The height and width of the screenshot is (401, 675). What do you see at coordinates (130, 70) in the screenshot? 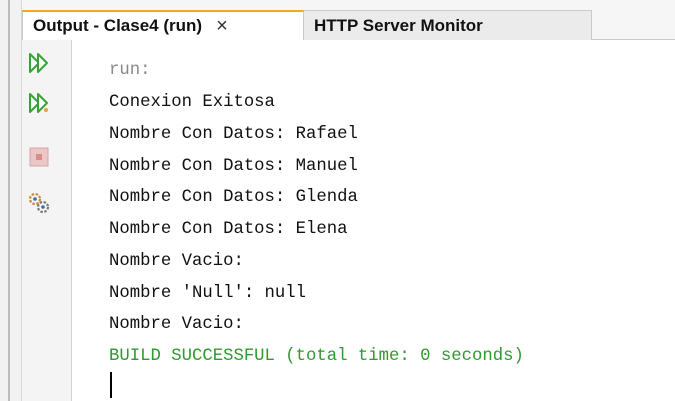
I see `console-line: run:` at bounding box center [130, 70].